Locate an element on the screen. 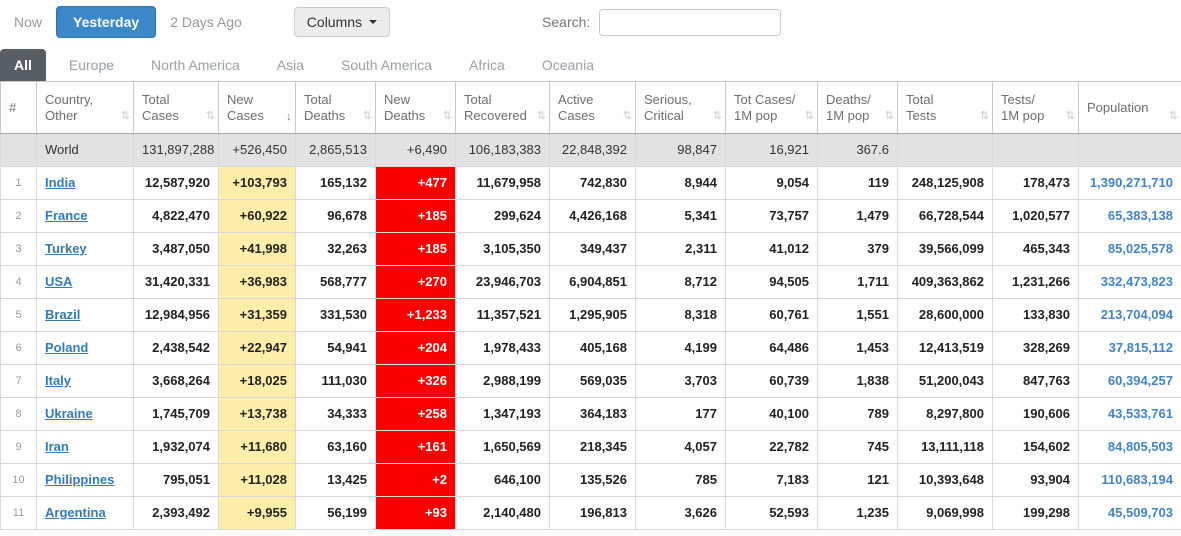  population-cell: 213,704,094 is located at coordinates (1129, 315).